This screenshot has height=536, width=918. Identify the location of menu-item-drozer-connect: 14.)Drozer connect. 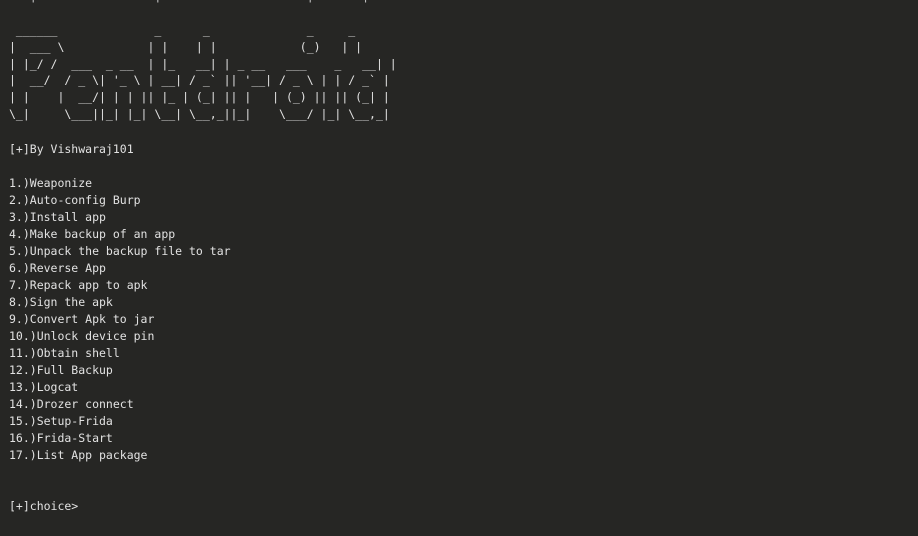
(71, 404).